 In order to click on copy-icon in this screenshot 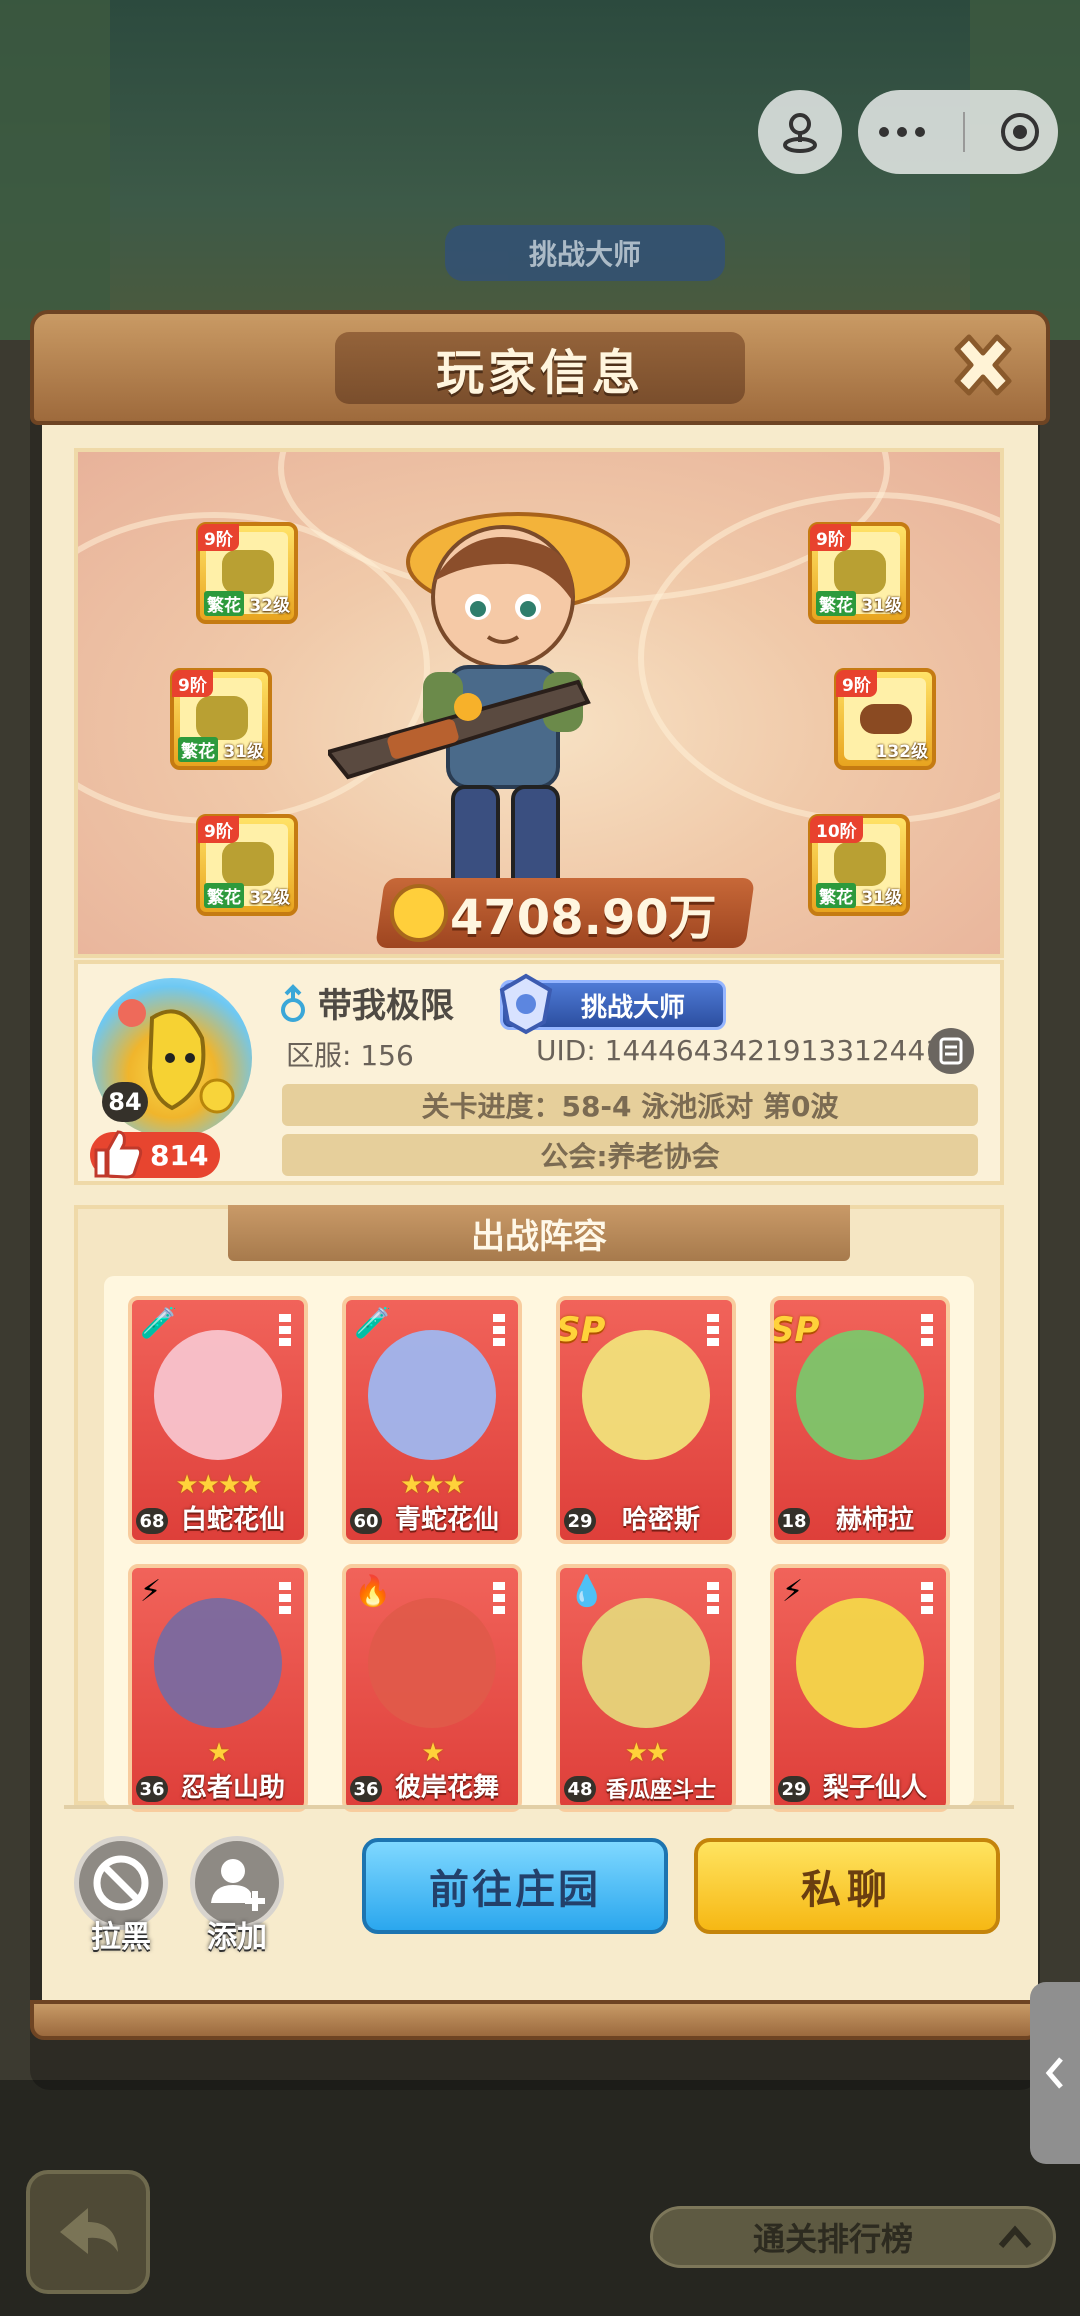, I will do `click(951, 1051)`.